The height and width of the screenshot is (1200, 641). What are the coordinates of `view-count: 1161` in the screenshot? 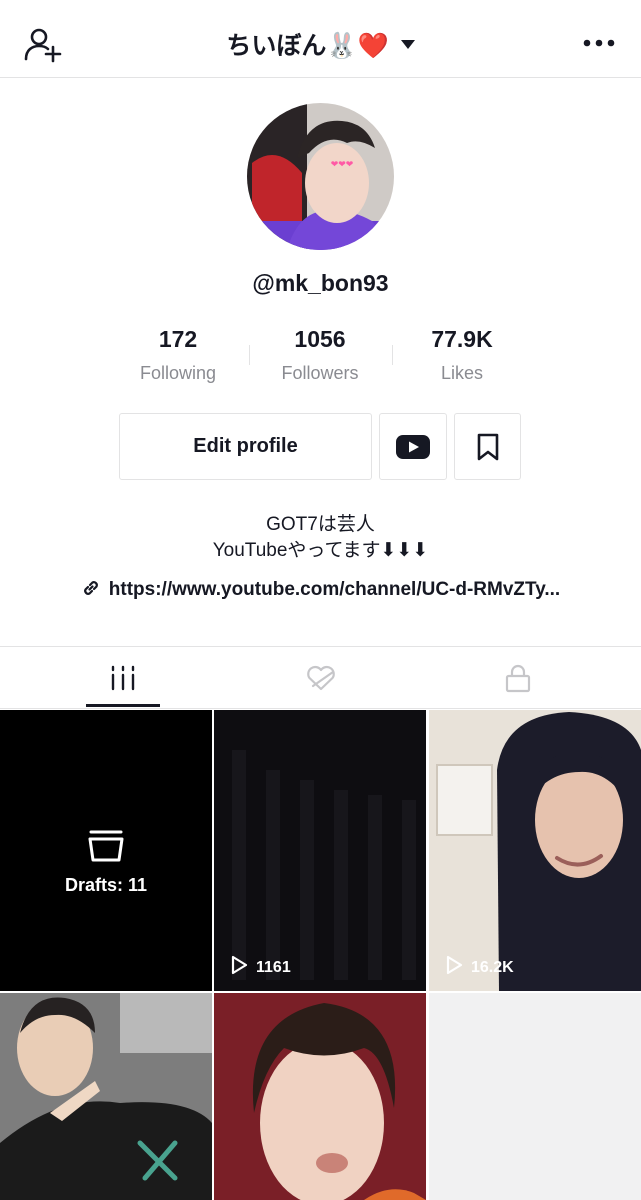 It's located at (260, 966).